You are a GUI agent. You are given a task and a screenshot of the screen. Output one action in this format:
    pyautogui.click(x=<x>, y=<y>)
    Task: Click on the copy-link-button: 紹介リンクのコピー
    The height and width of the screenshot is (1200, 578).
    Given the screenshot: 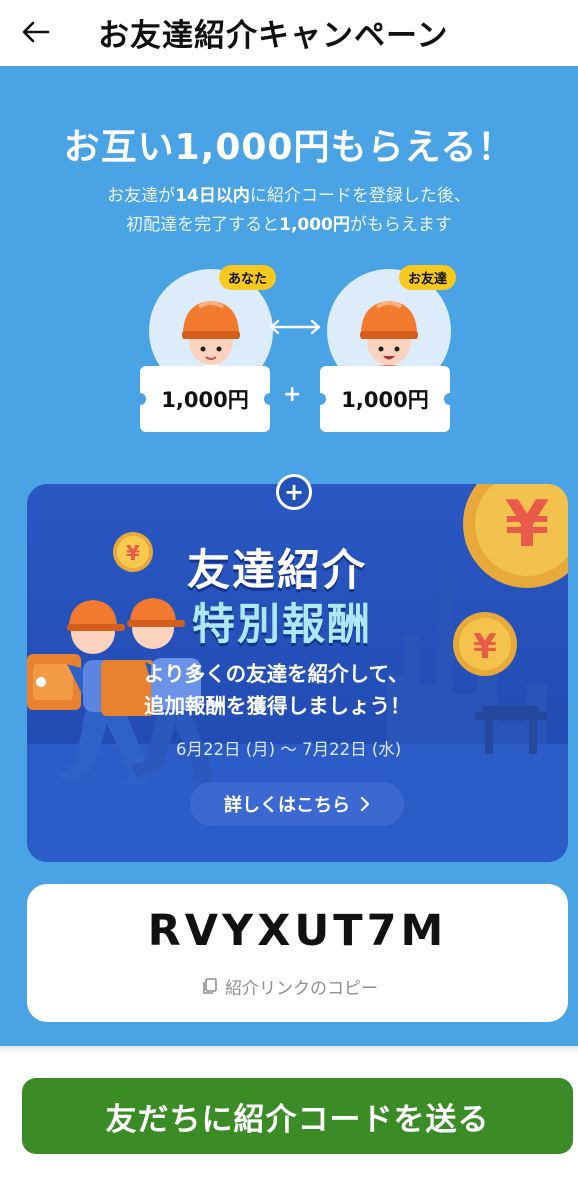 What is the action you would take?
    pyautogui.click(x=290, y=986)
    